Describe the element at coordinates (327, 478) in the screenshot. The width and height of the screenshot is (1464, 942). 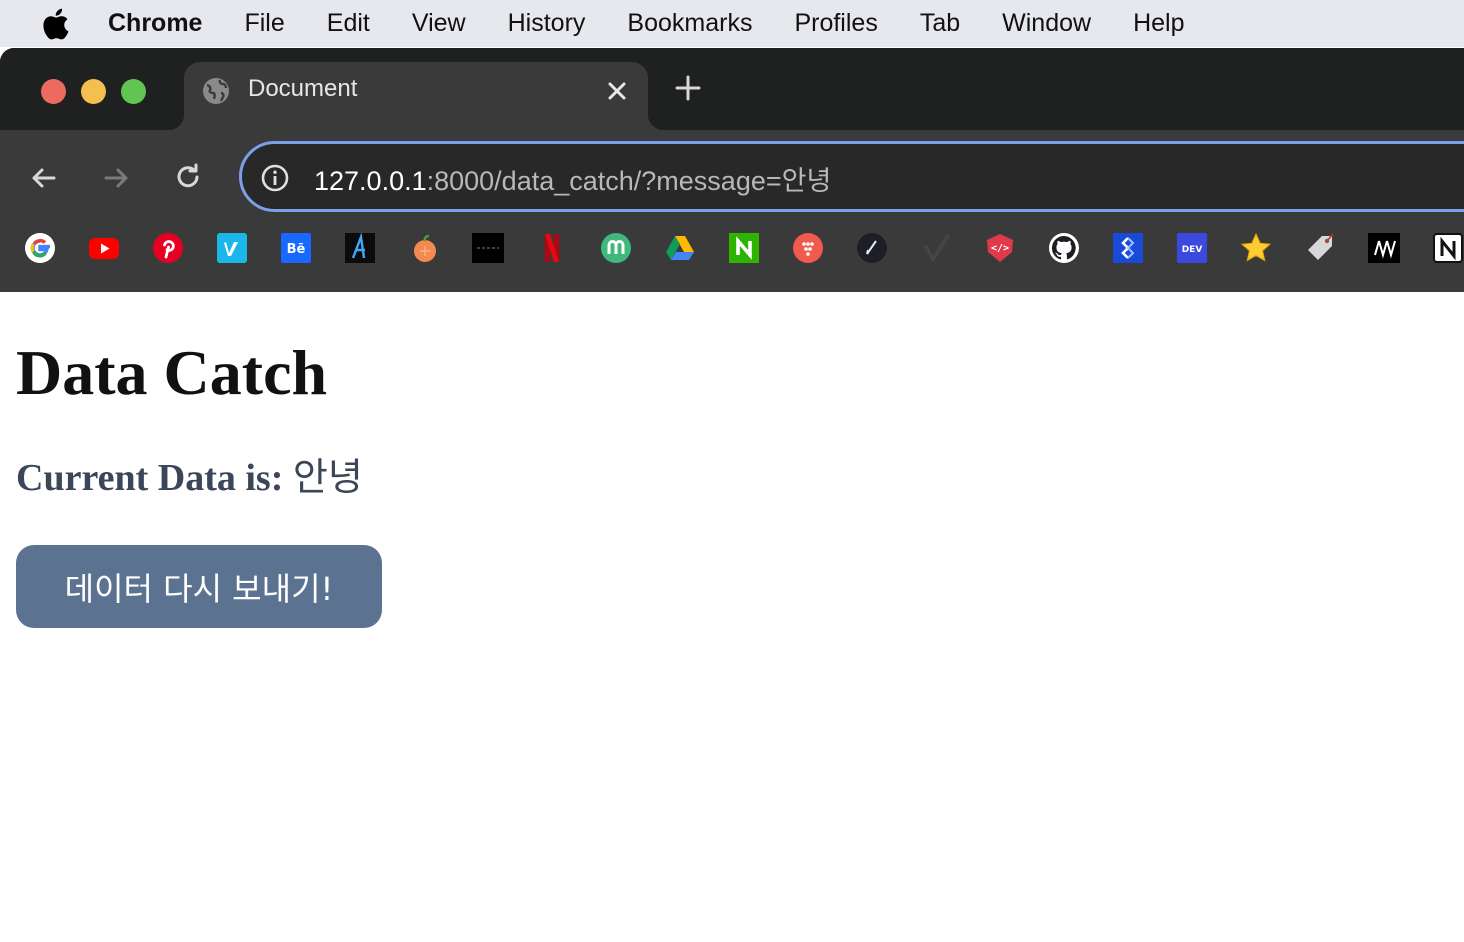
I see `current-data-value: 안녕` at that location.